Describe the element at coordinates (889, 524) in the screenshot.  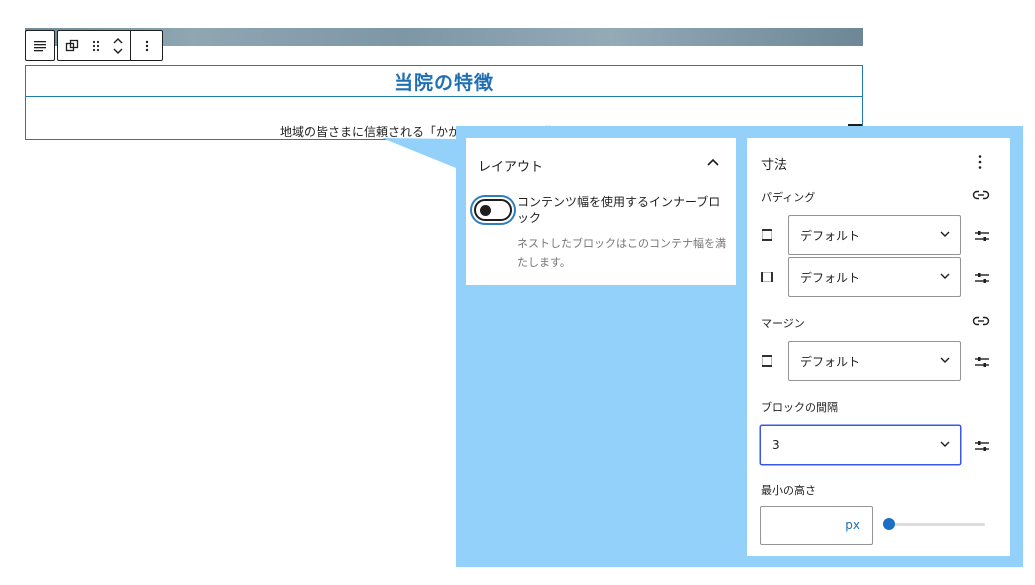
I see `min-height-slider-thumb` at that location.